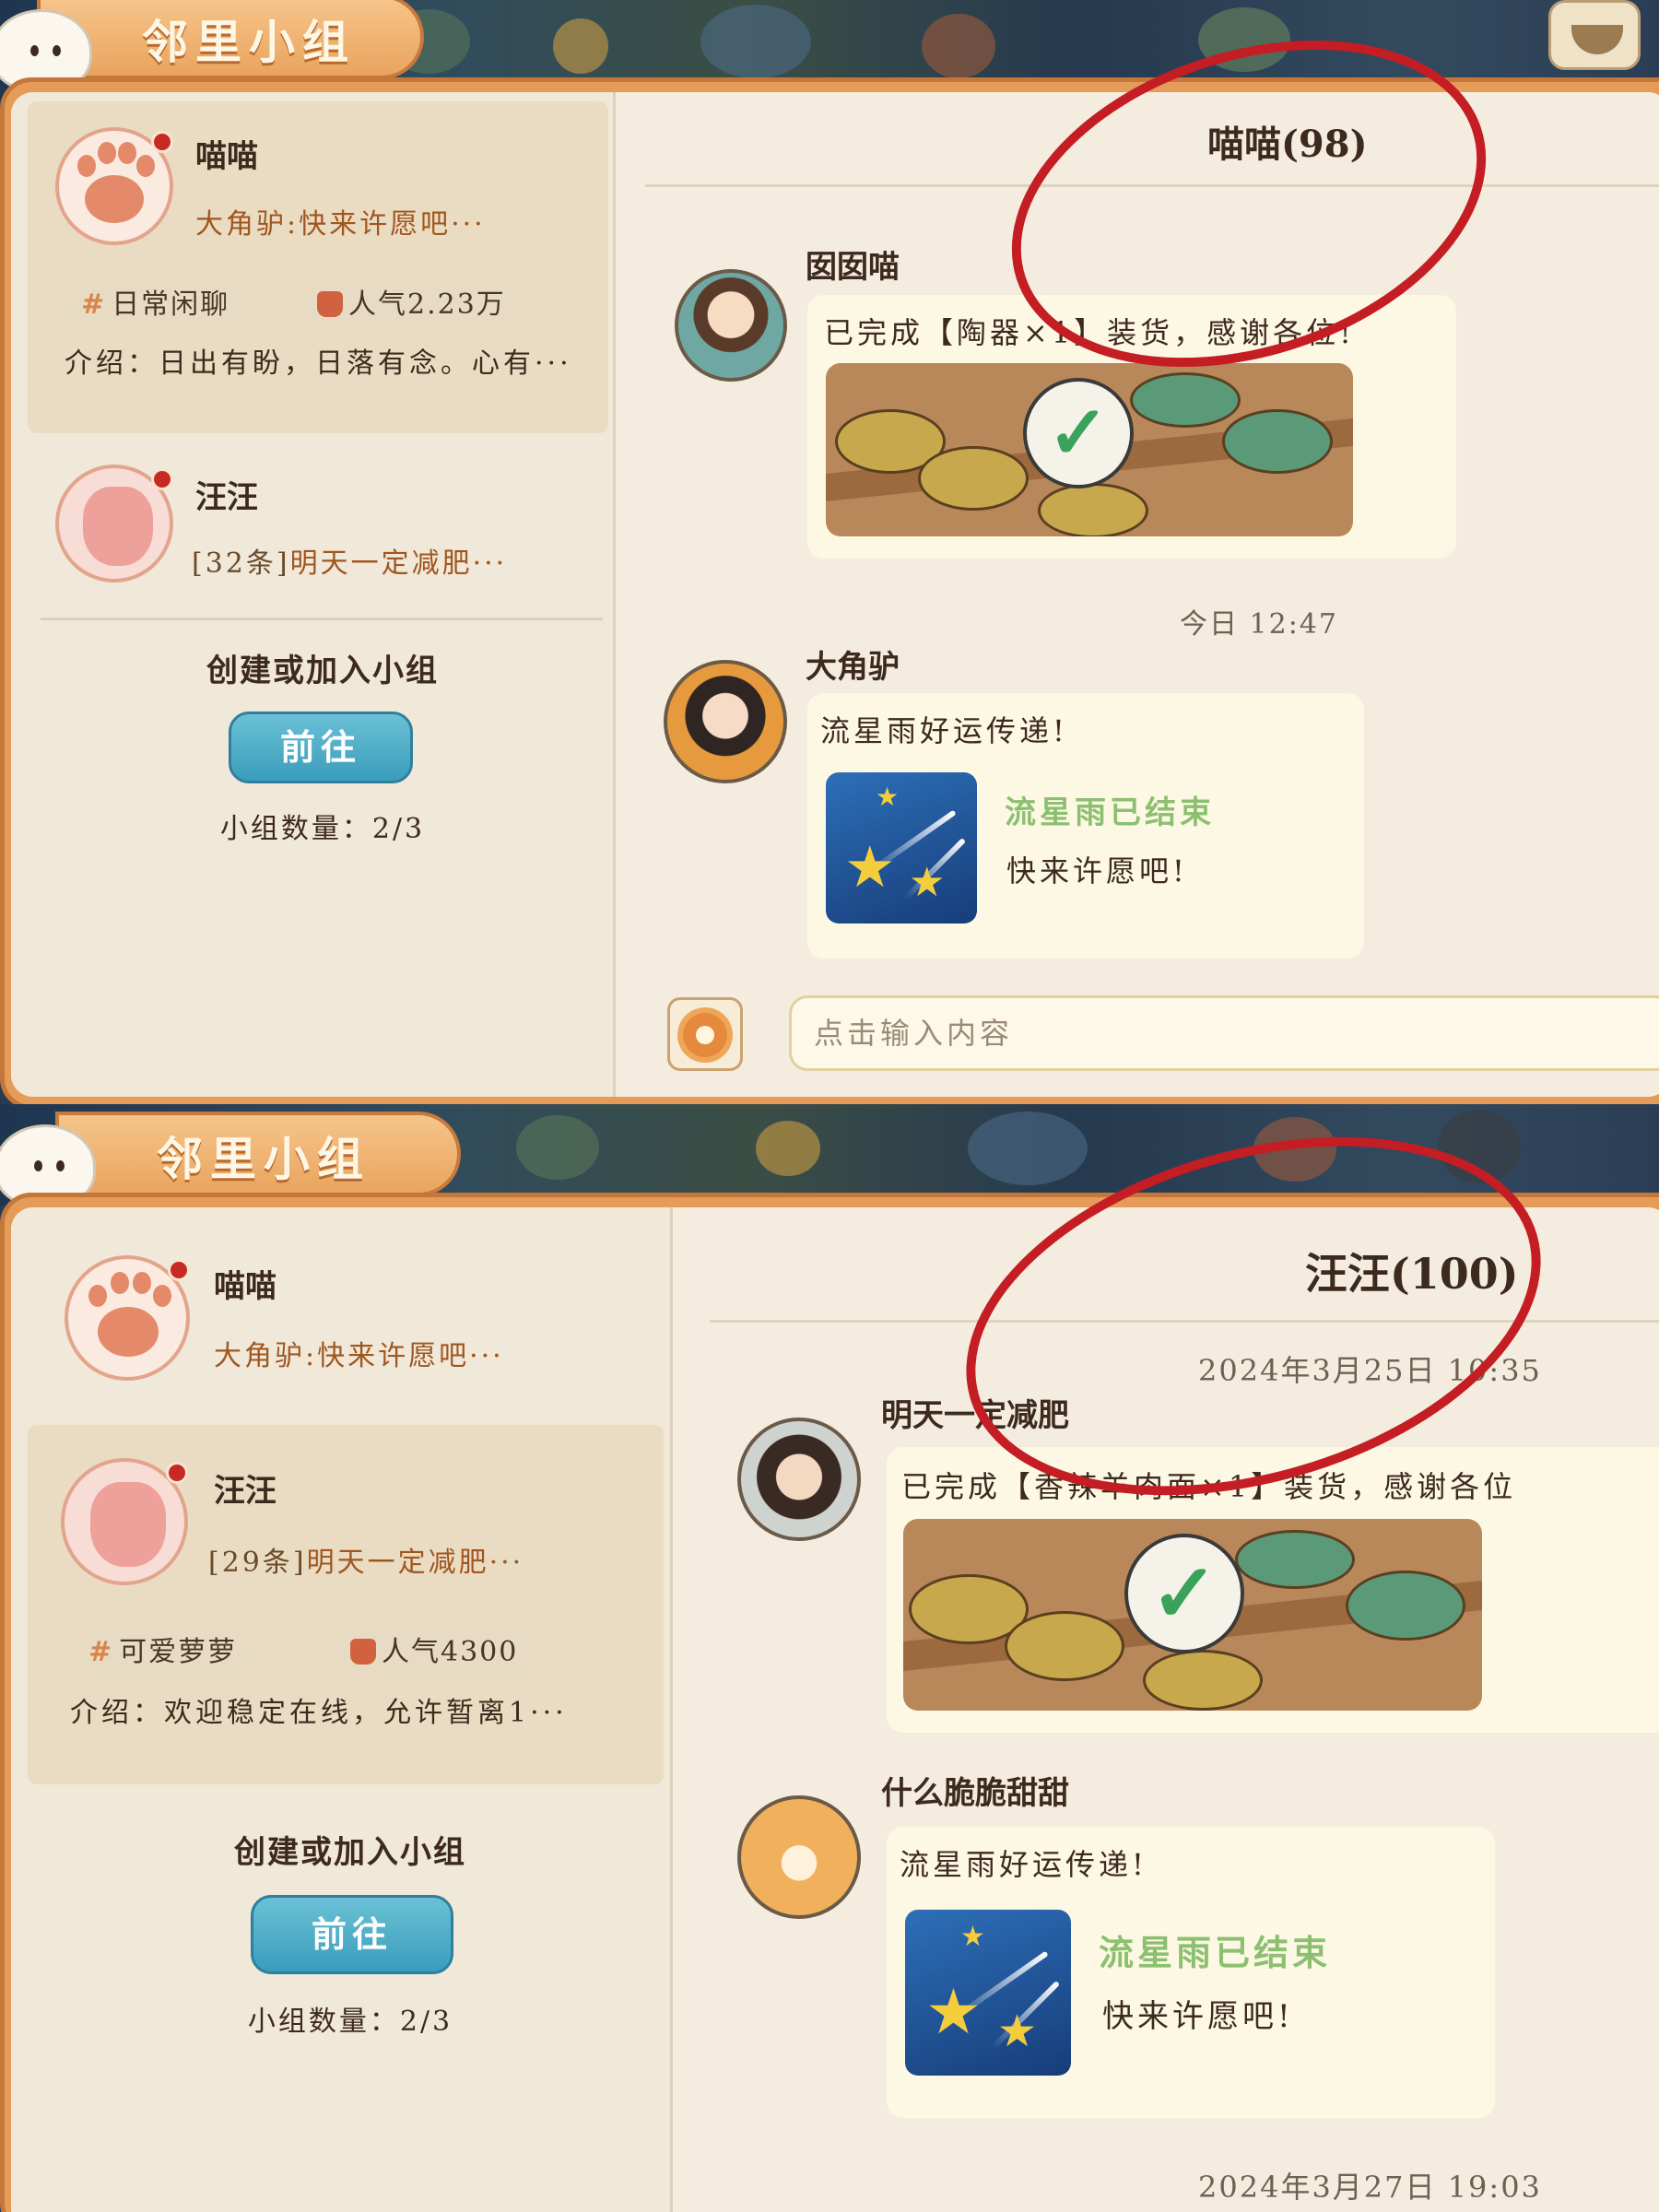 The width and height of the screenshot is (1659, 2212). I want to click on chat-input, so click(1225, 1033).